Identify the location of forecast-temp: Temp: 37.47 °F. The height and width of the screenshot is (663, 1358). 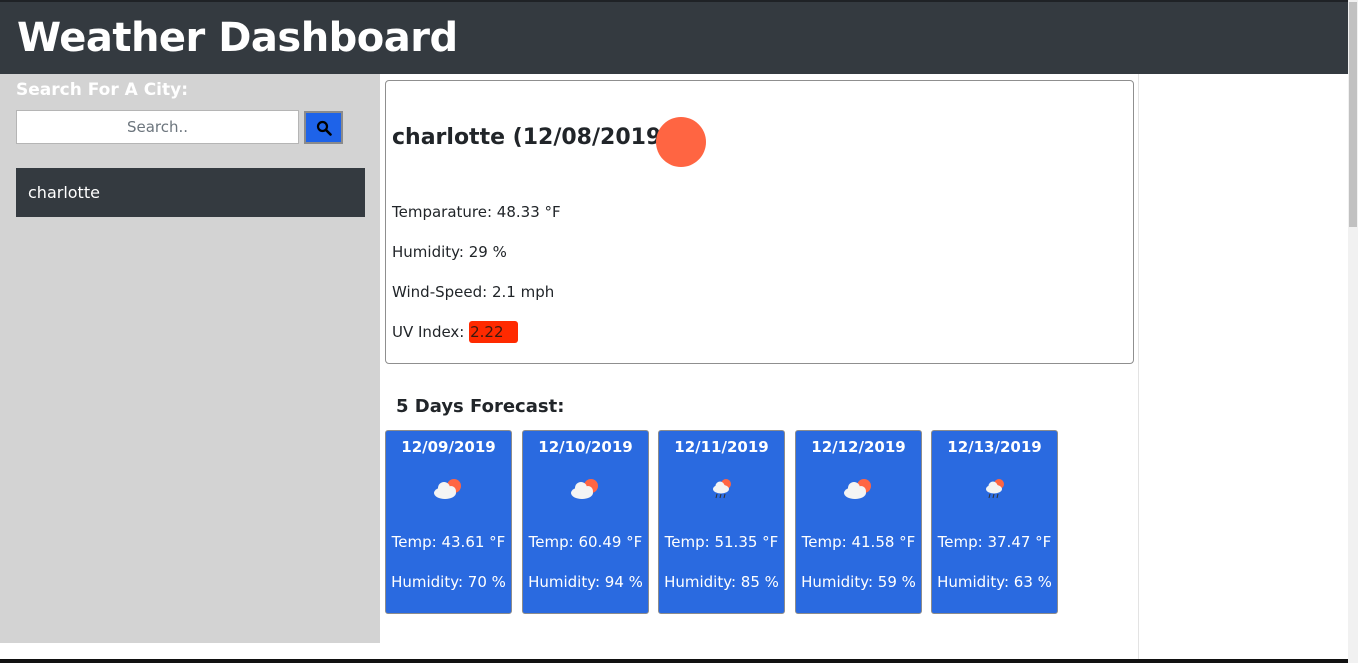
(994, 542).